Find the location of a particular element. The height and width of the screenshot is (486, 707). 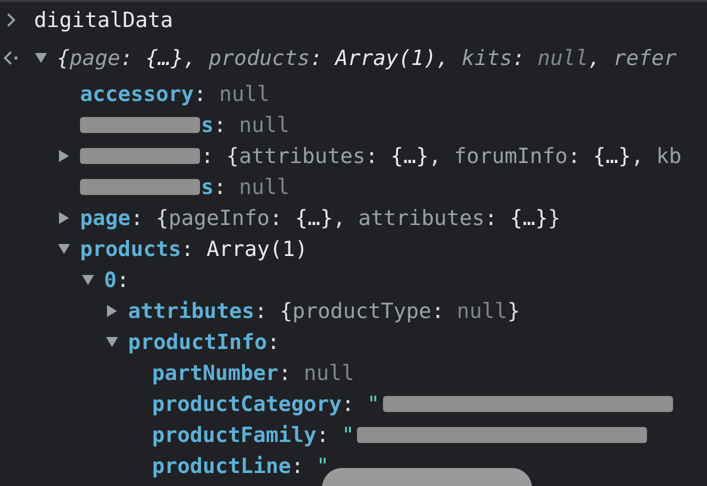

property-key: productFamily is located at coordinates (234, 434).